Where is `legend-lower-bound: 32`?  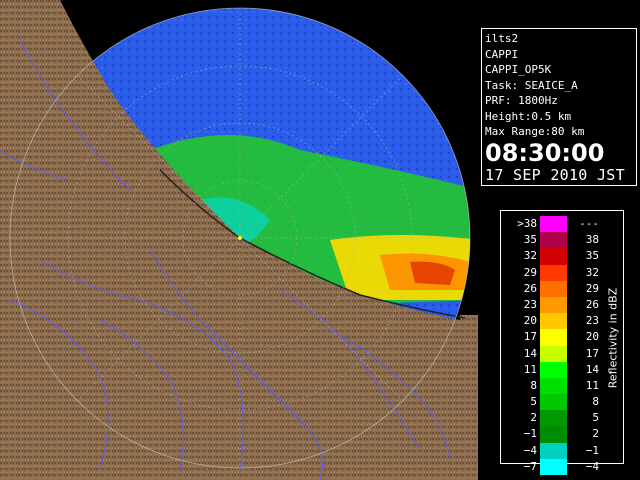 legend-lower-bound: 32 is located at coordinates (530, 256).